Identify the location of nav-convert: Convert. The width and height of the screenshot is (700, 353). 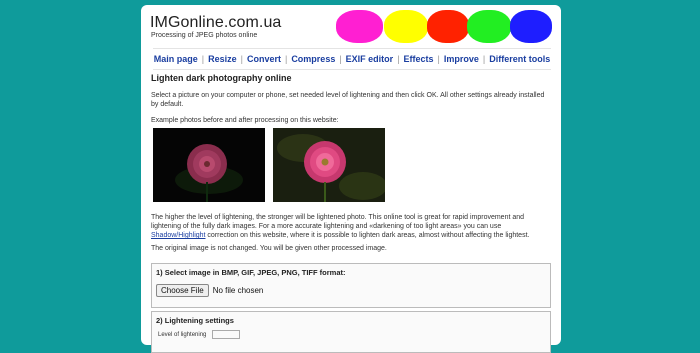
(264, 59).